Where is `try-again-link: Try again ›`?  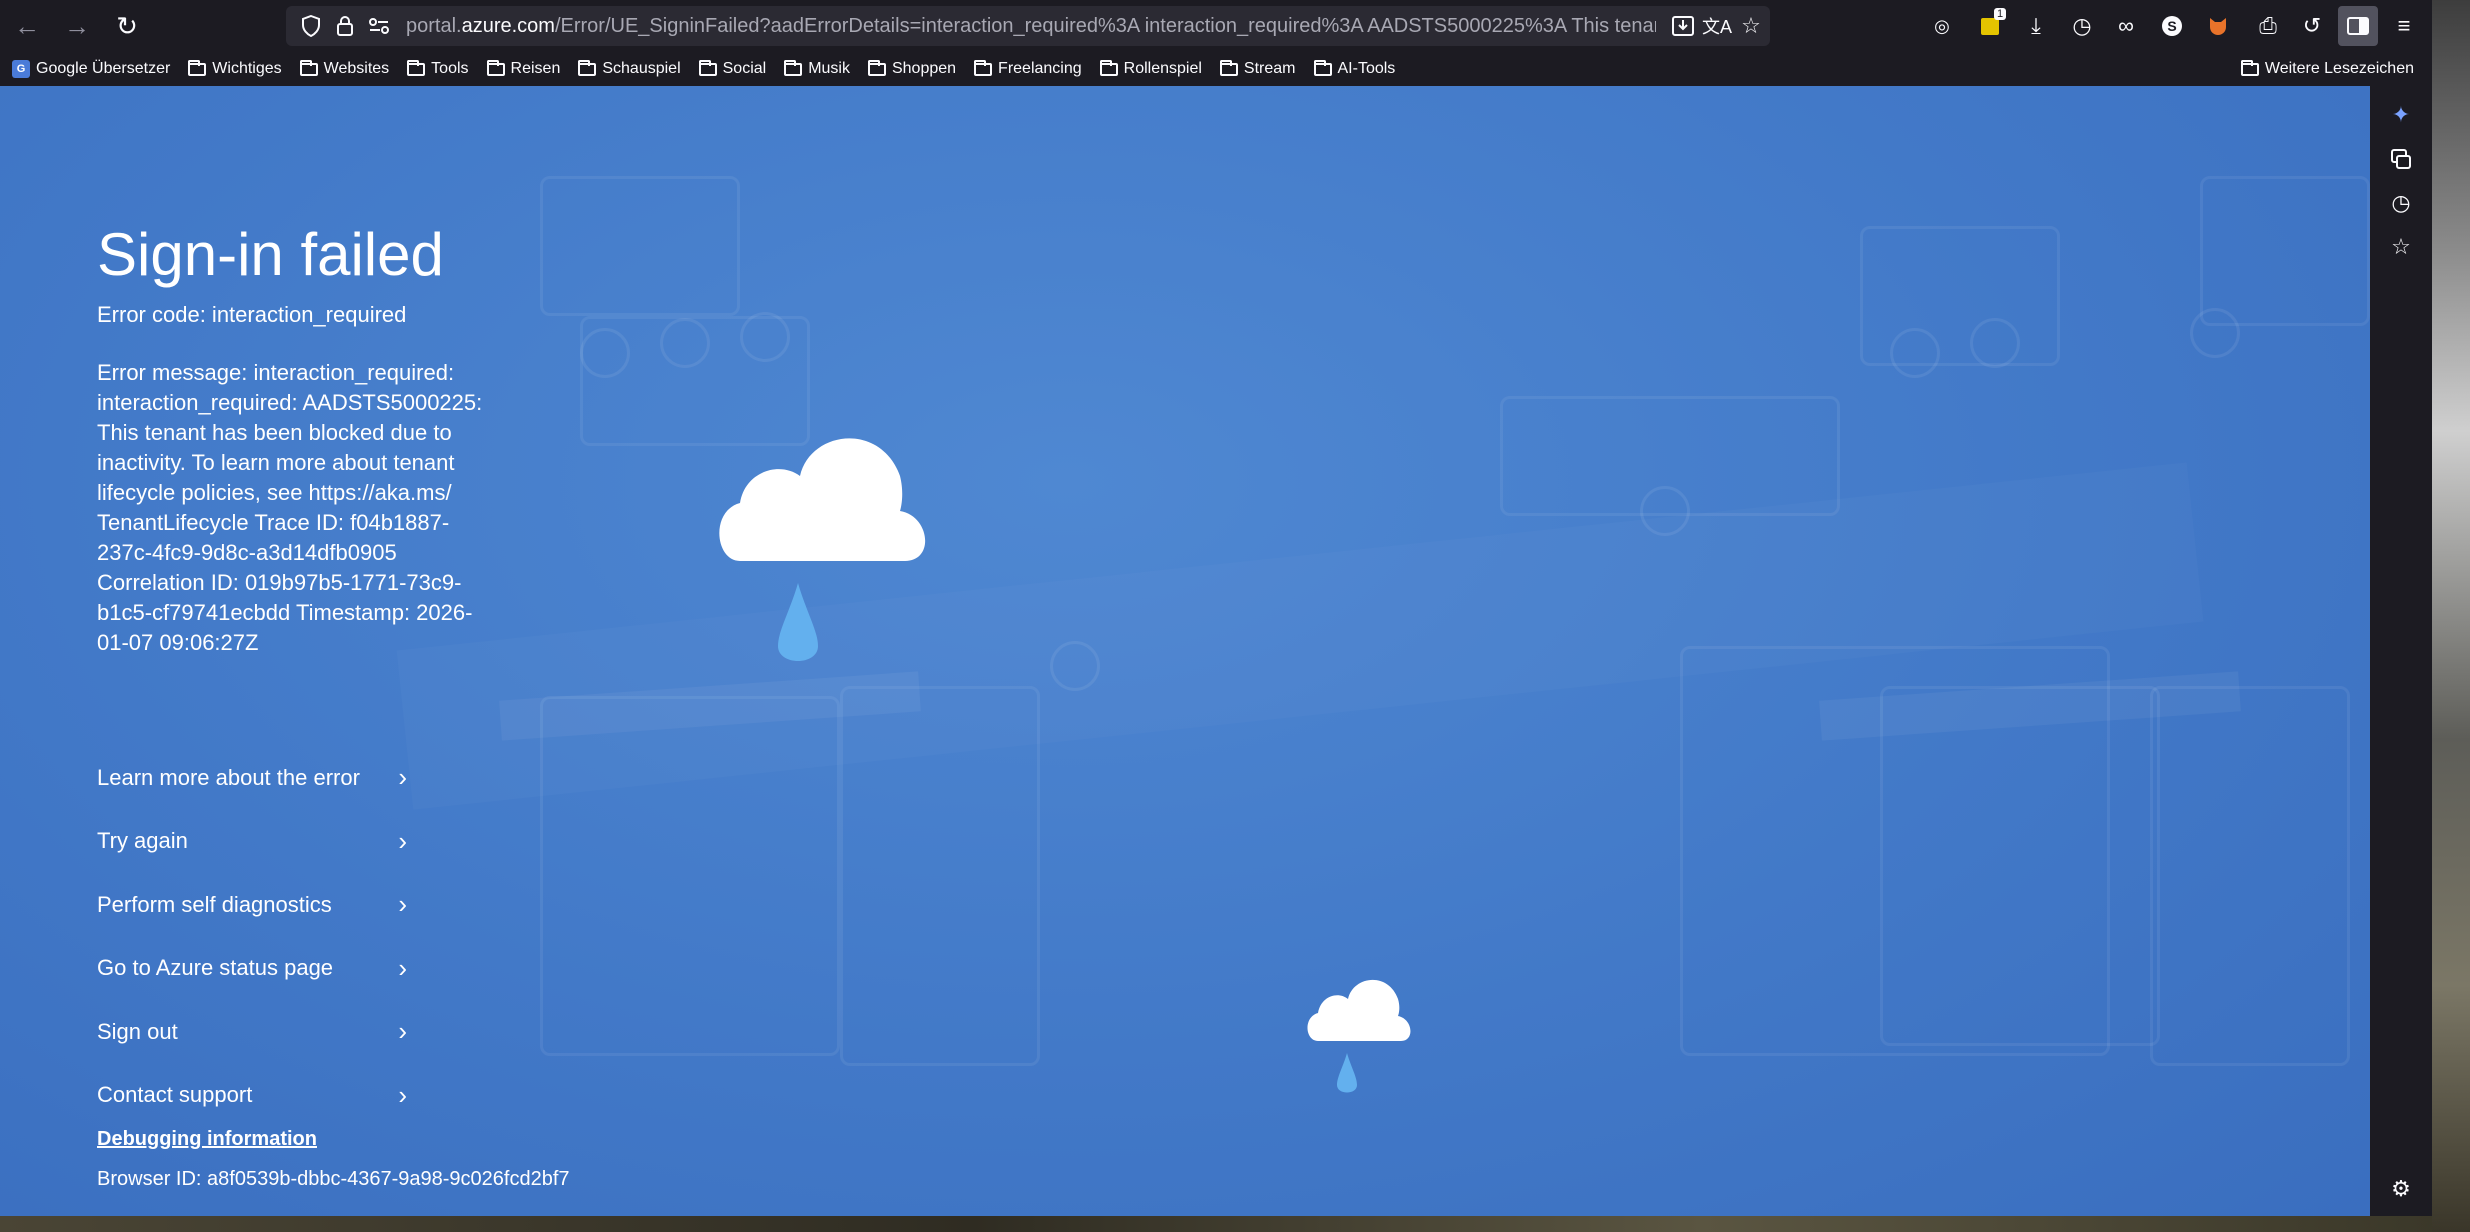
try-again-link: Try again › is located at coordinates (252, 842).